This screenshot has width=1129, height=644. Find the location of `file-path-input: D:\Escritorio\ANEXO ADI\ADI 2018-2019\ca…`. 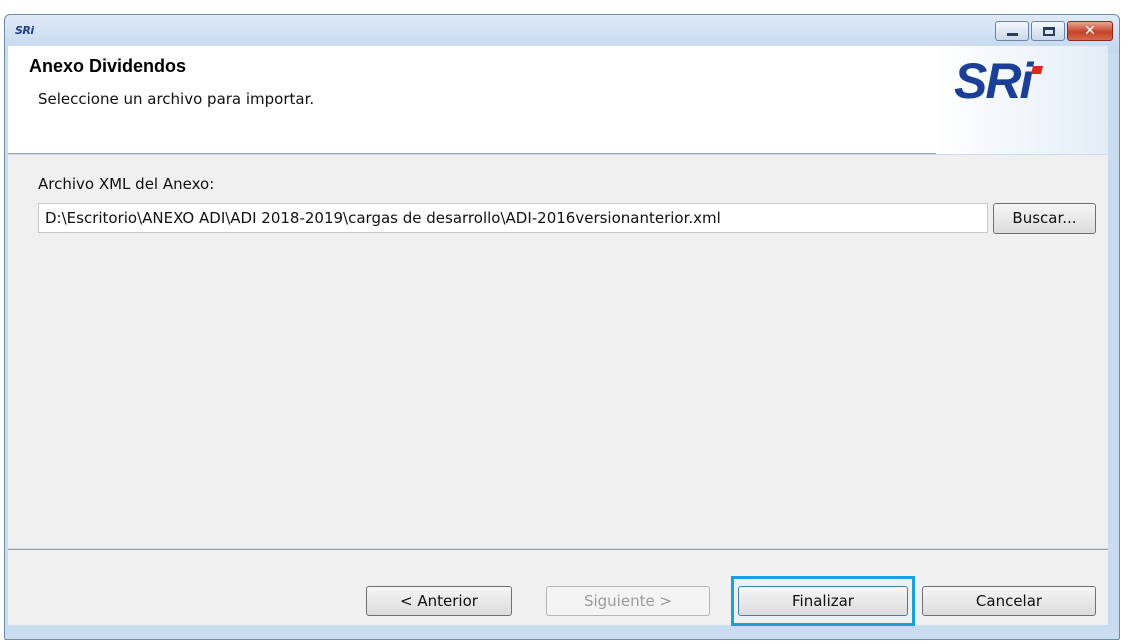

file-path-input: D:\Escritorio\ANEXO ADI\ADI 2018-2019\ca… is located at coordinates (513, 218).